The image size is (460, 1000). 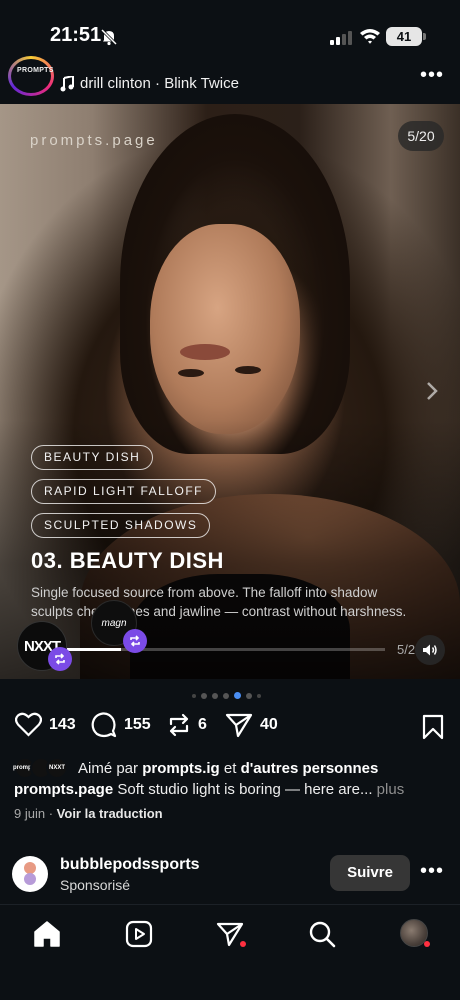 I want to click on slide-title: 03. BEAUTY DISH, so click(x=127, y=560).